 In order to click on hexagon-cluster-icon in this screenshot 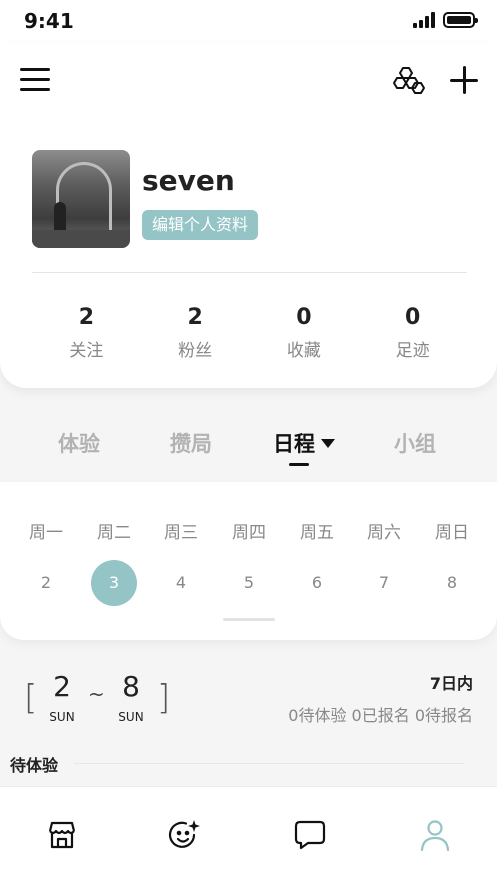, I will do `click(410, 80)`.